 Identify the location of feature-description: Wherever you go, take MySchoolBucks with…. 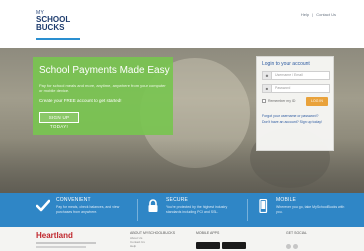
(310, 209).